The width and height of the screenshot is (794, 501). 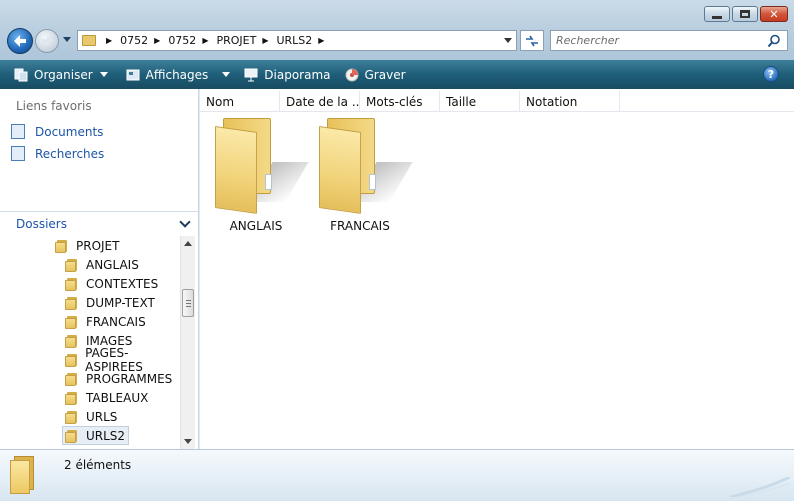 What do you see at coordinates (461, 101) in the screenshot?
I see `column-label: Taille` at bounding box center [461, 101].